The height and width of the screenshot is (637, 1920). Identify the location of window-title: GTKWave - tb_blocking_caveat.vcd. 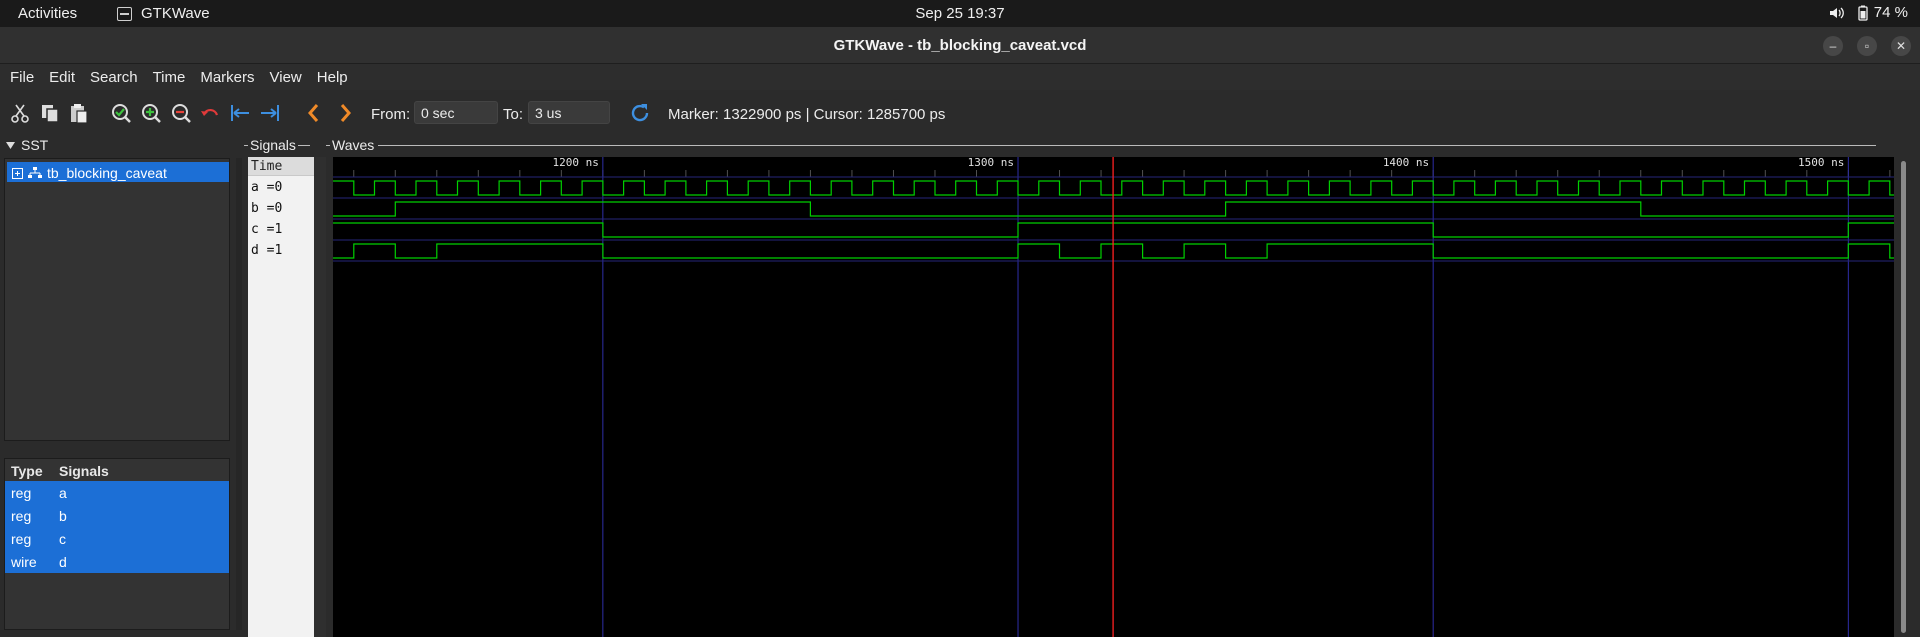
(960, 45).